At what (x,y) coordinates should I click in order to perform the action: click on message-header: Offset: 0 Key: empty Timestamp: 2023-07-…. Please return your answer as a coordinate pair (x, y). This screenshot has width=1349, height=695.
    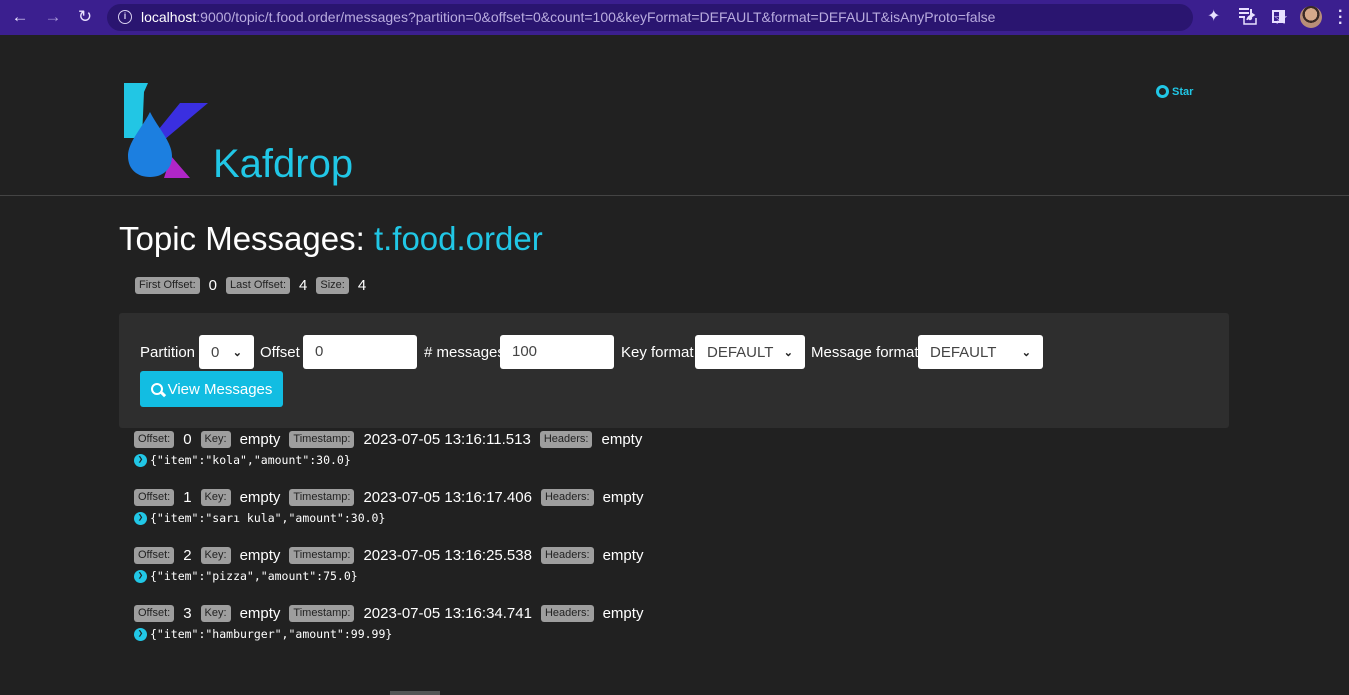
    Looking at the image, I should click on (390, 439).